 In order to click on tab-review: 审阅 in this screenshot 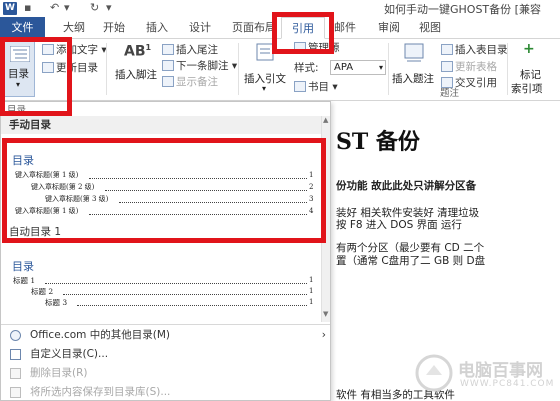, I will do `click(389, 28)`.